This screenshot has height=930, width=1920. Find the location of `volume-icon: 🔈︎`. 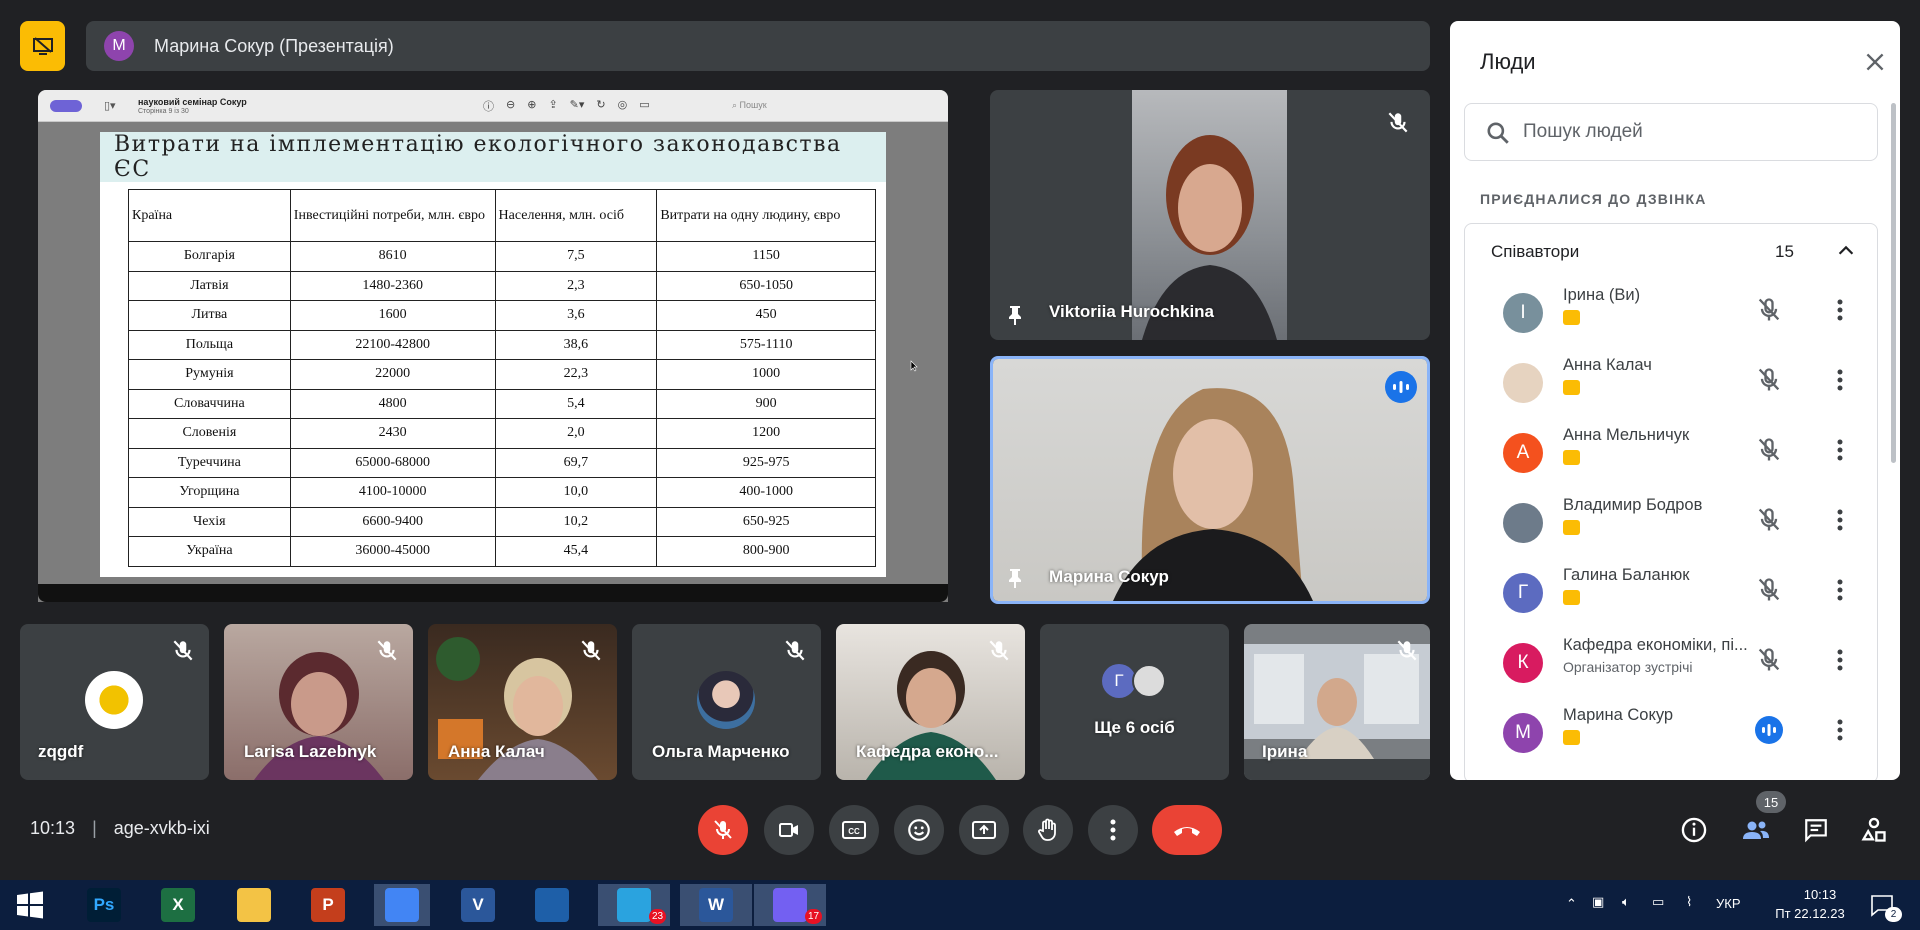

volume-icon: 🔈︎ is located at coordinates (1626, 902).